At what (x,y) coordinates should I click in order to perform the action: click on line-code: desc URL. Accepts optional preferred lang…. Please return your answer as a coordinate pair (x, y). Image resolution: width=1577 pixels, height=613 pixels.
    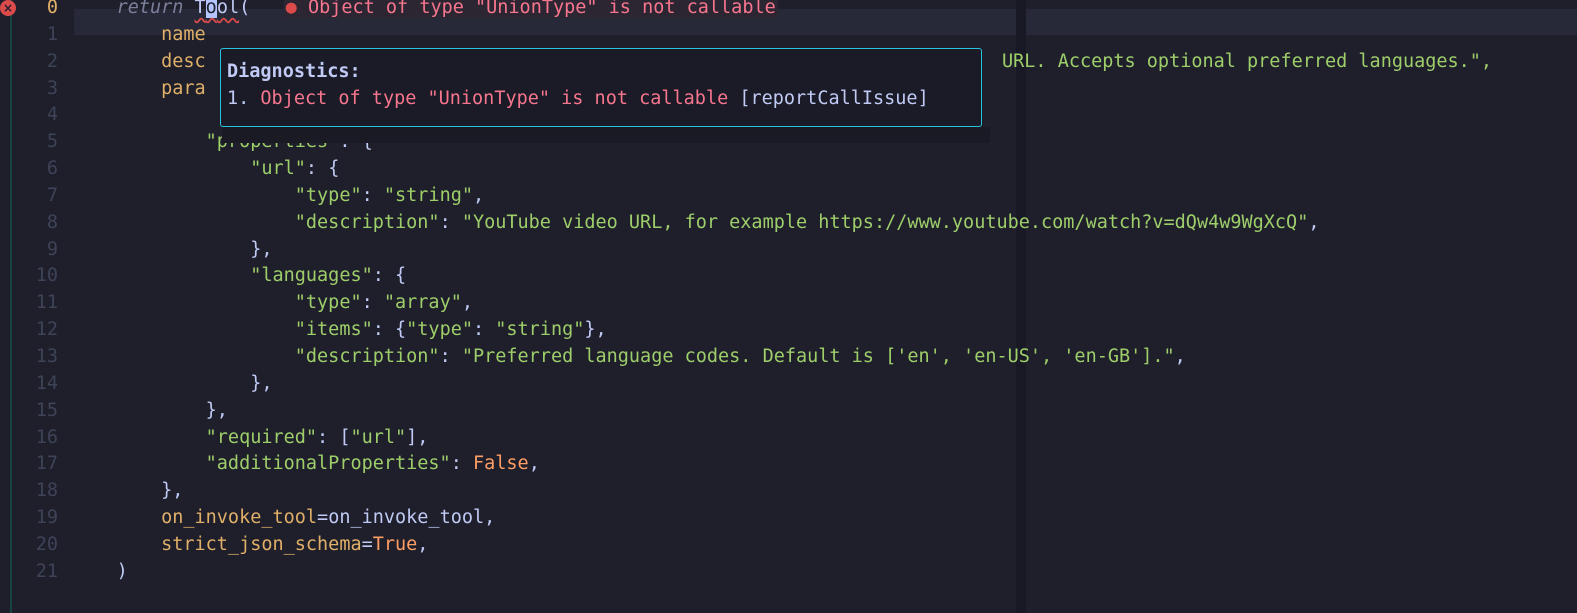
    Looking at the image, I should click on (782, 62).